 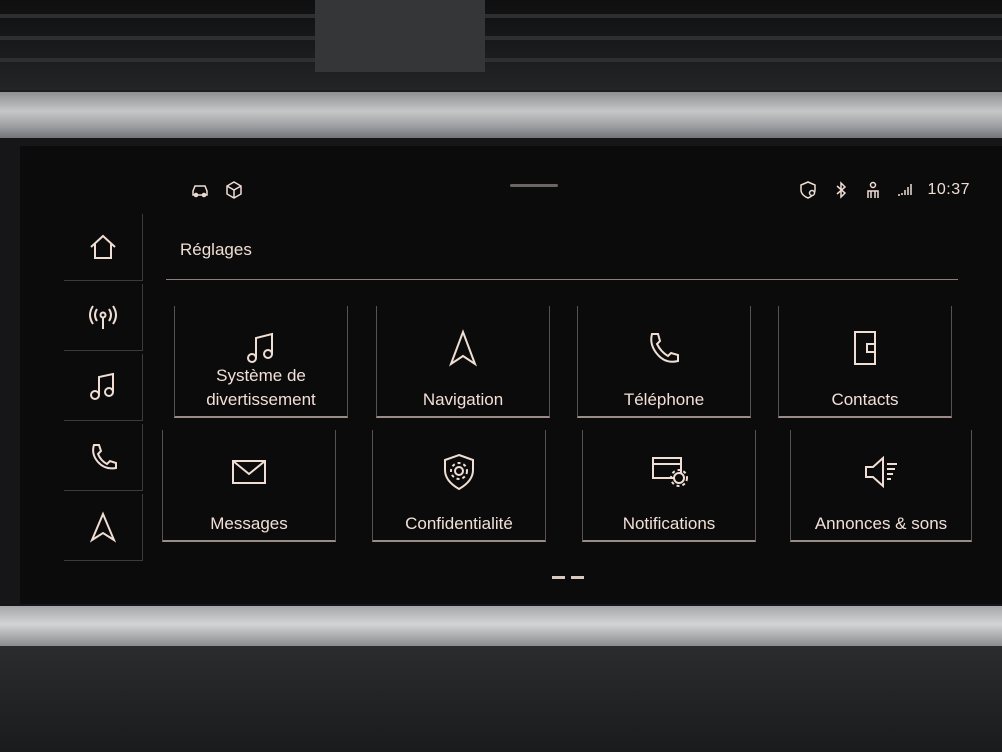 What do you see at coordinates (249, 472) in the screenshot?
I see `envelope-icon` at bounding box center [249, 472].